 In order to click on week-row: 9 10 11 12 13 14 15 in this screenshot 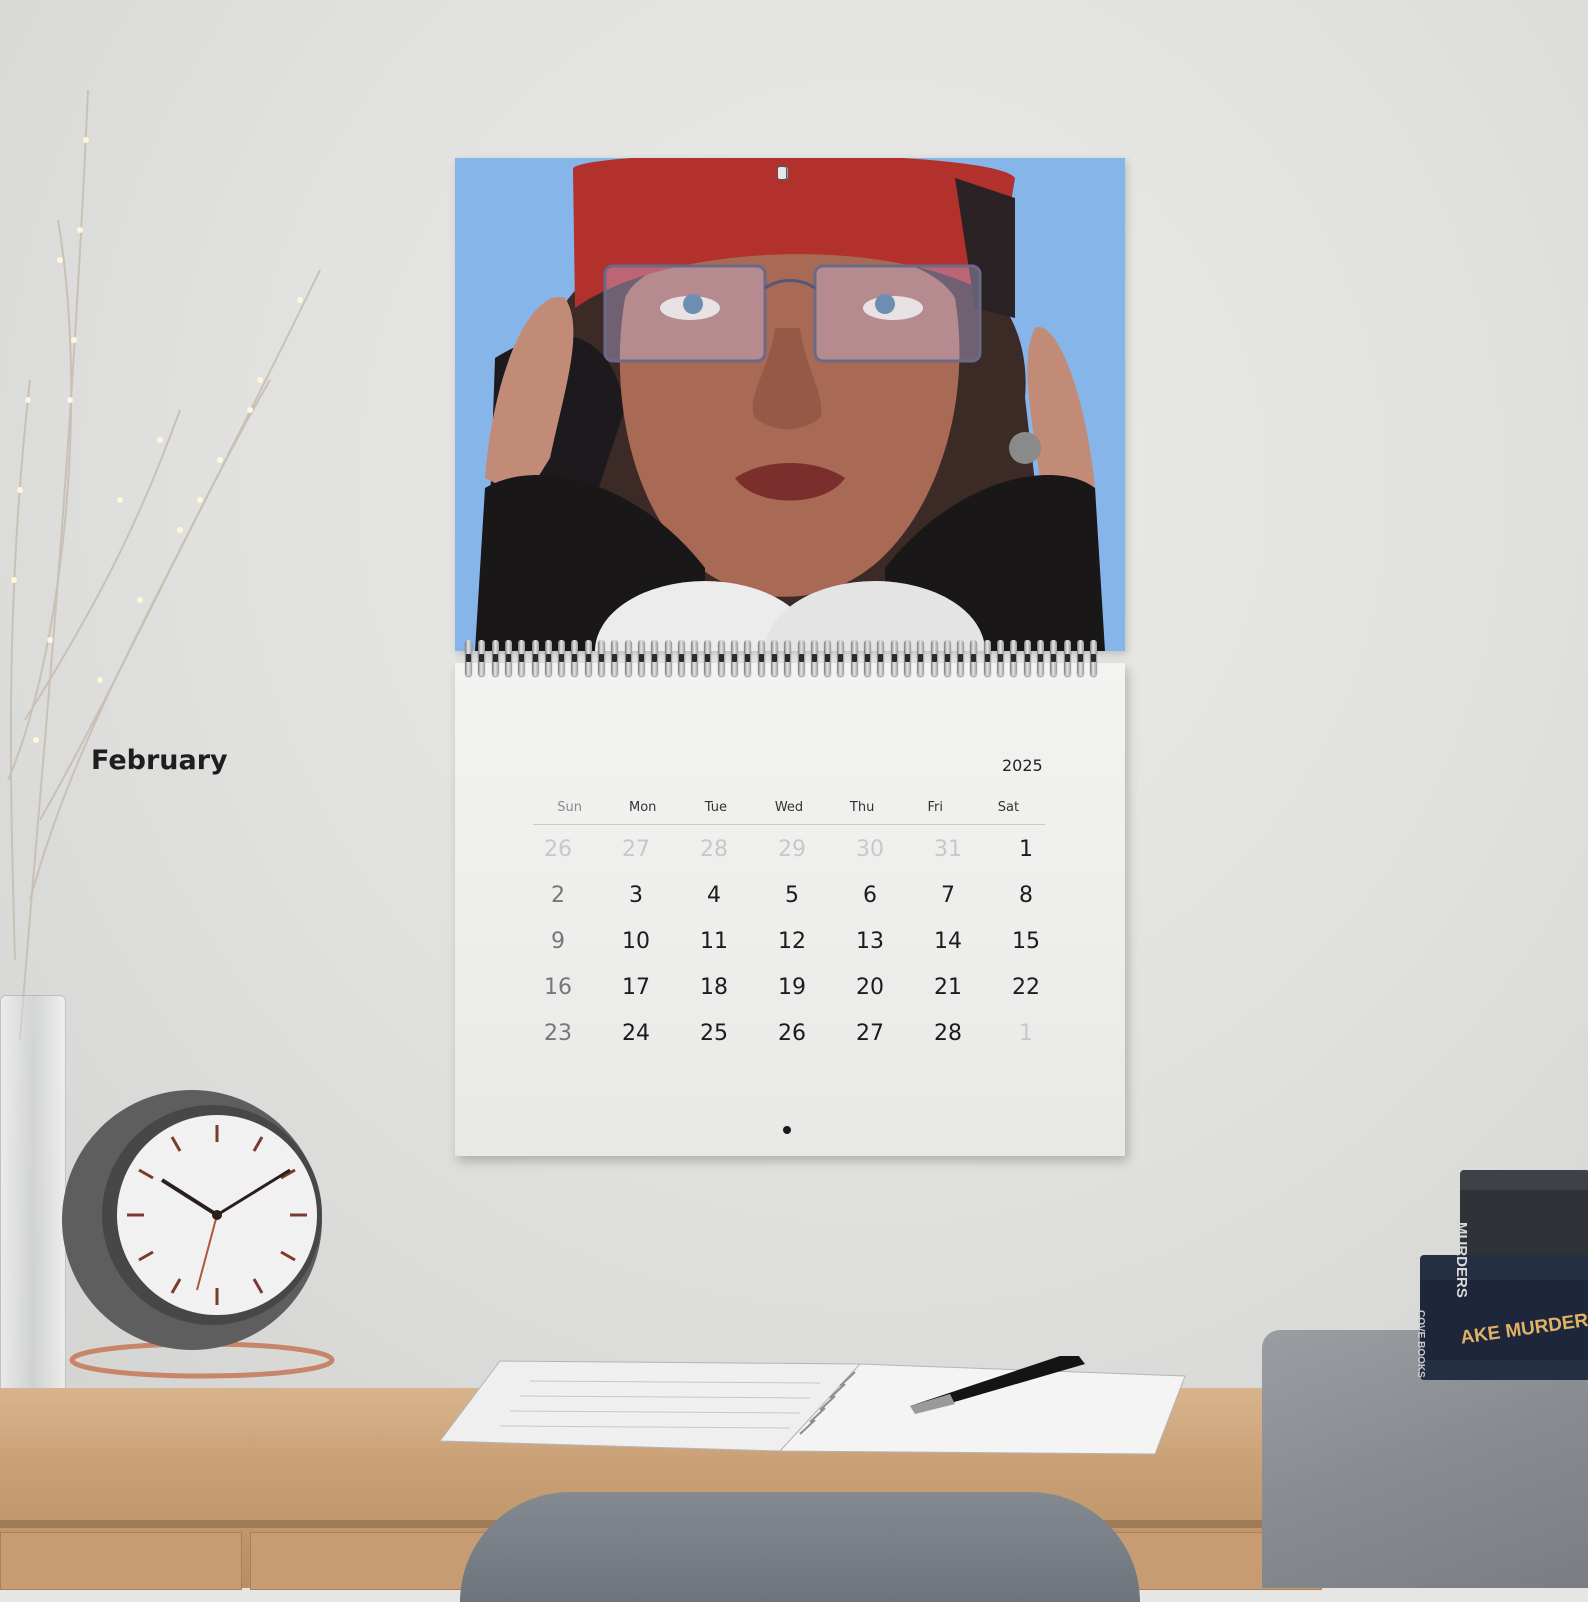, I will do `click(792, 947)`.